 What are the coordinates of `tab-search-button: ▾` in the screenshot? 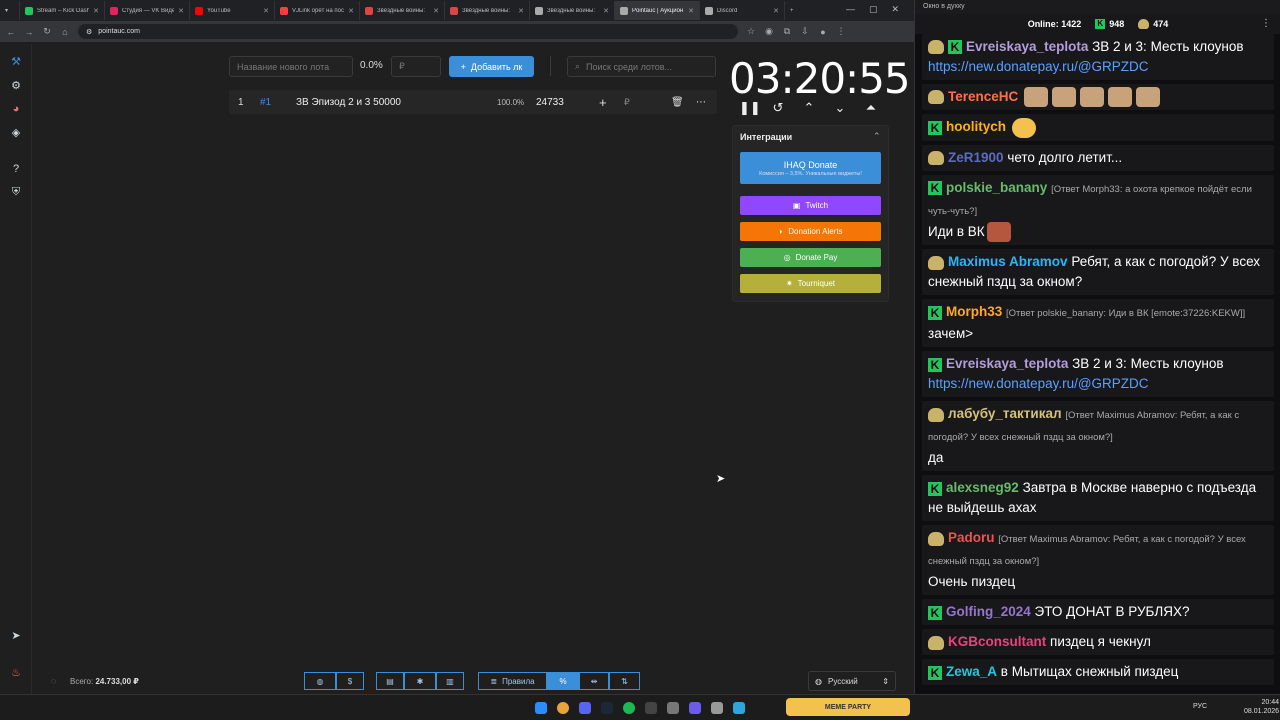 It's located at (10, 10).